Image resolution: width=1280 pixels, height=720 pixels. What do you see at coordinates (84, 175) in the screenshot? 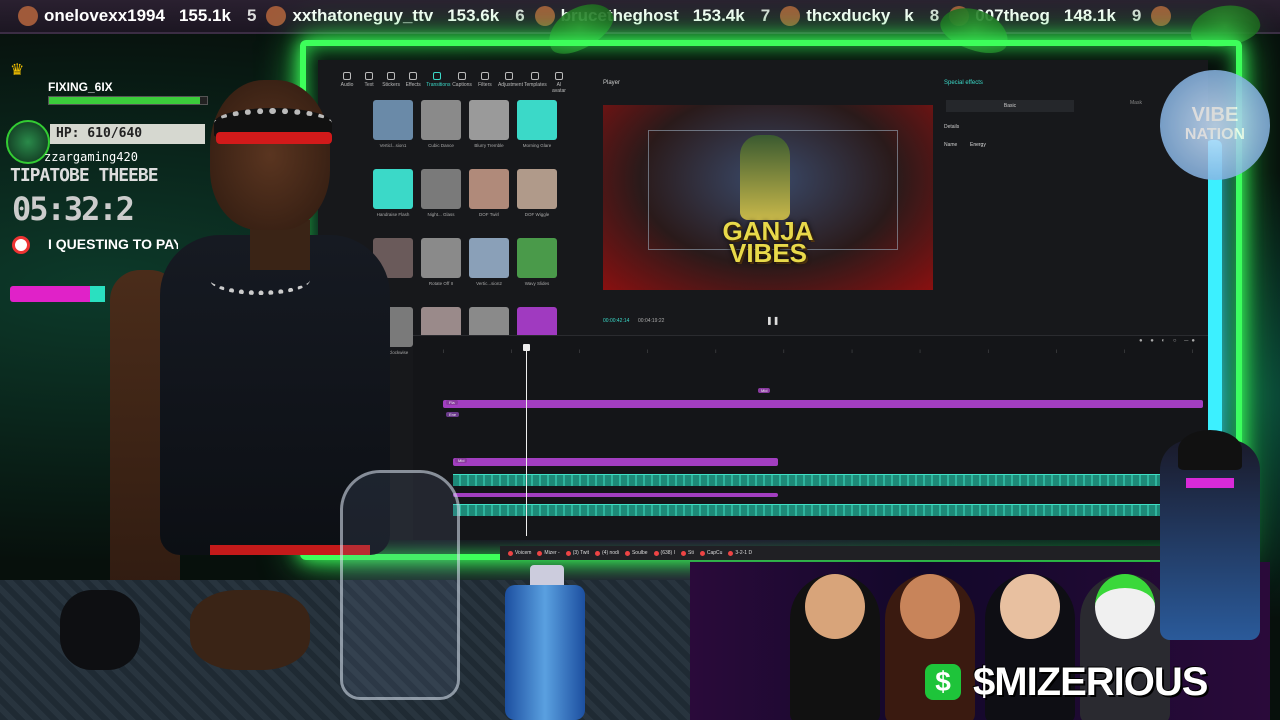
I see `hud-headline: TIPATOBE THEEBE` at bounding box center [84, 175].